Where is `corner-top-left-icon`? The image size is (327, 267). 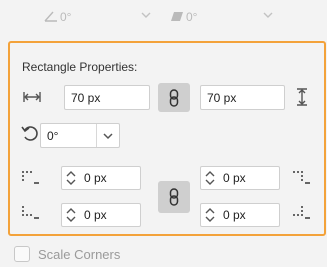 corner-top-left-icon is located at coordinates (31, 179).